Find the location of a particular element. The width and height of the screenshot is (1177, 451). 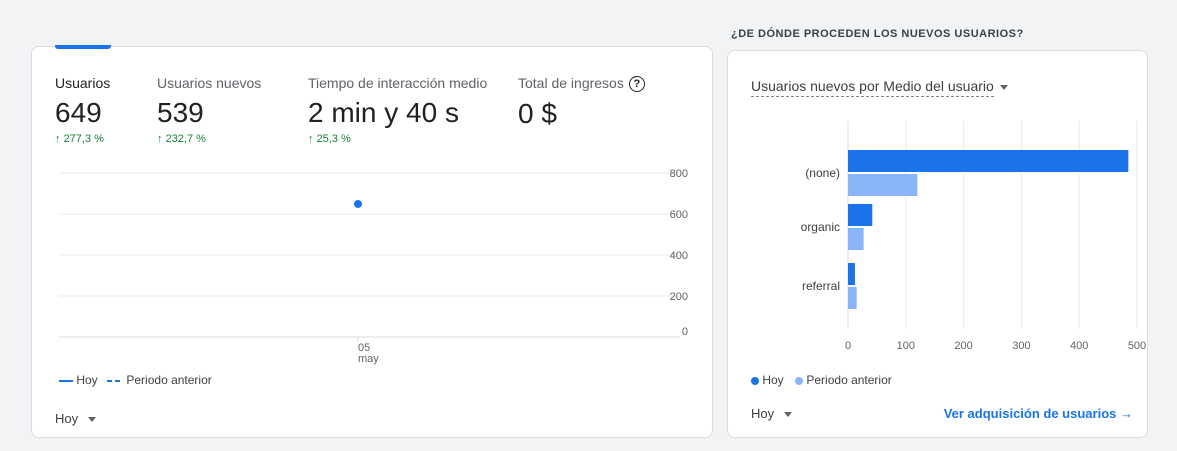

y-tick-label: 400 is located at coordinates (679, 256).